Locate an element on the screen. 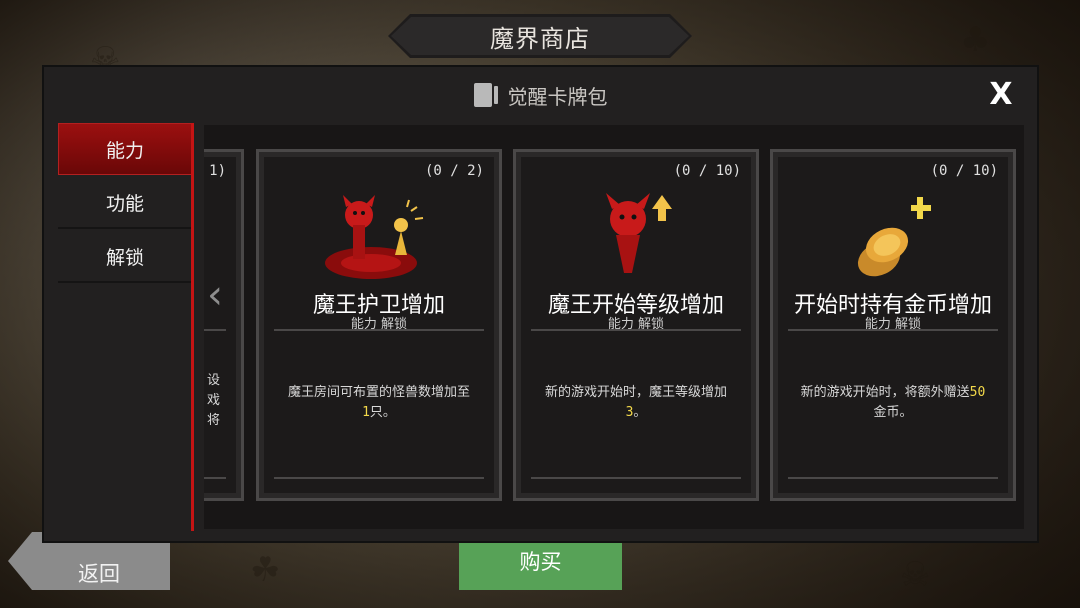 The image size is (1080, 608). sidebar-item-label: 解锁 is located at coordinates (124, 257).